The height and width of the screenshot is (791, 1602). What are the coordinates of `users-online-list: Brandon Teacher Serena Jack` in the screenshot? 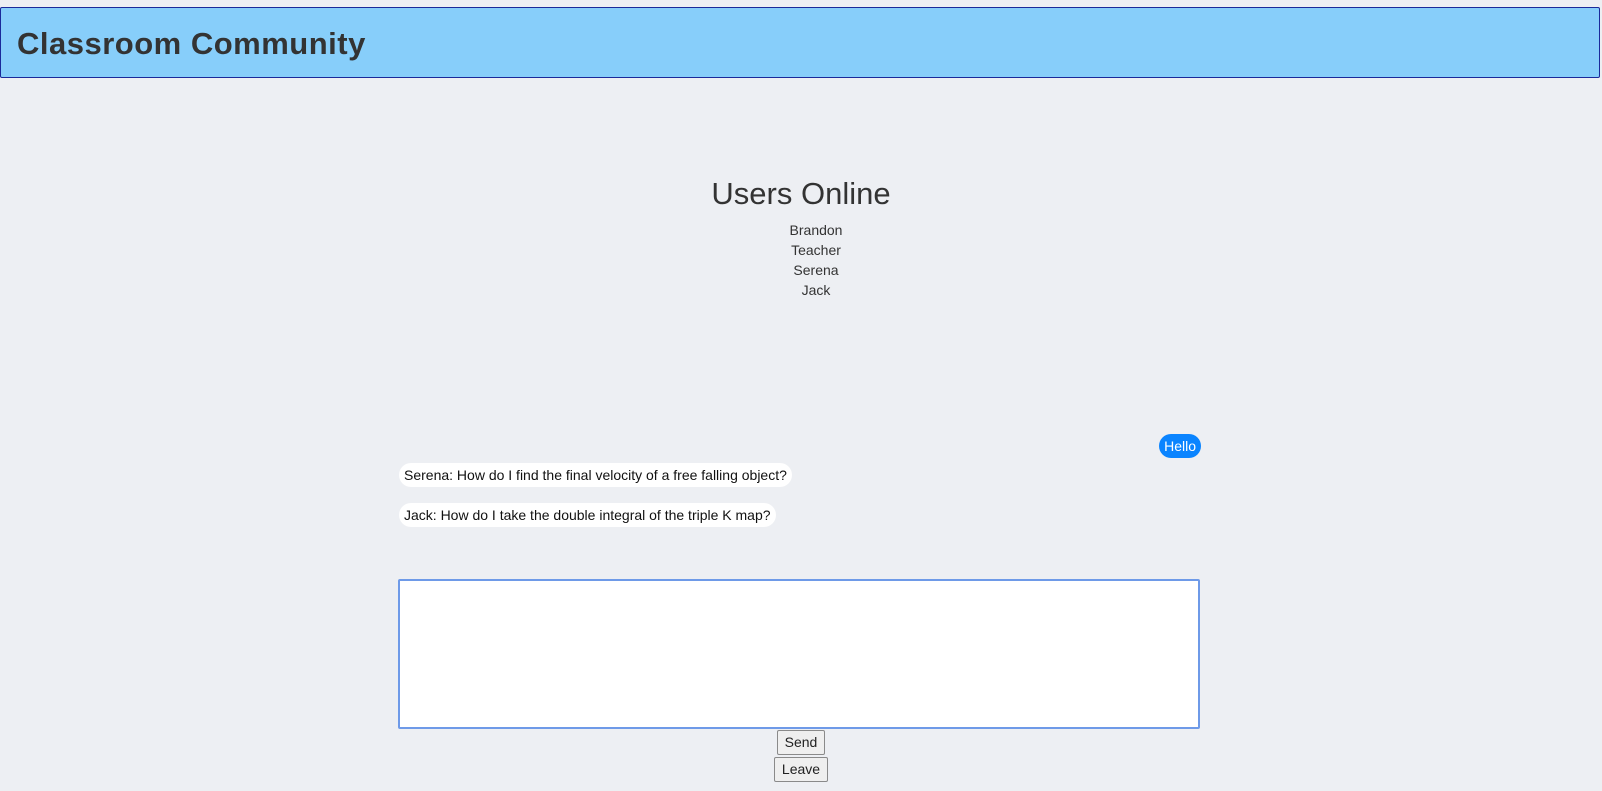 It's located at (801, 260).